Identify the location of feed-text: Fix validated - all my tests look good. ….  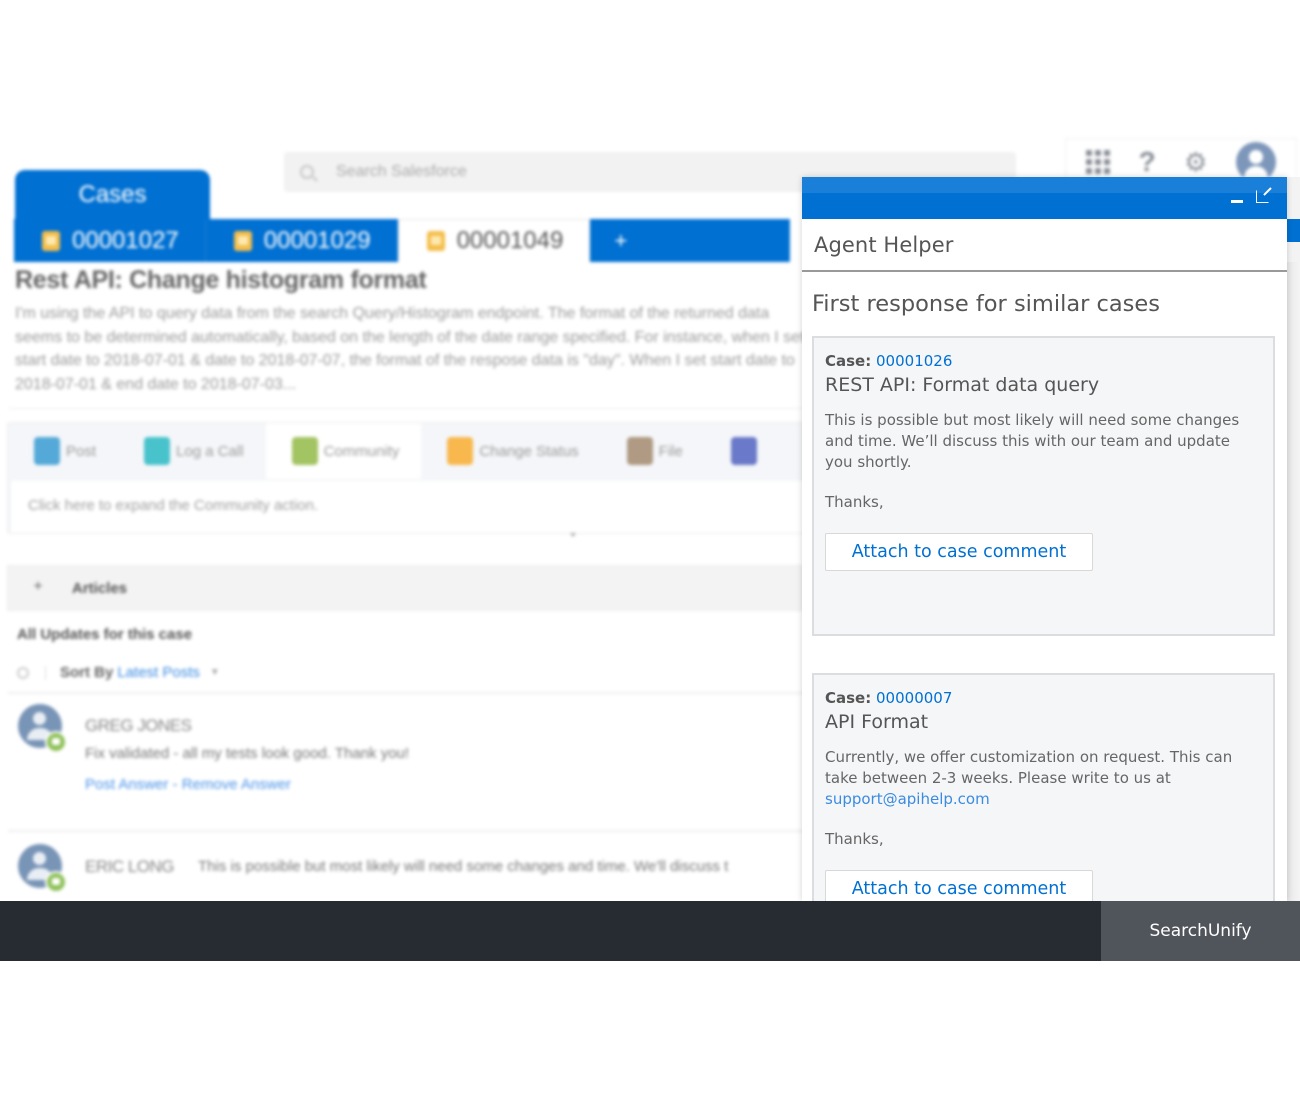
(247, 753).